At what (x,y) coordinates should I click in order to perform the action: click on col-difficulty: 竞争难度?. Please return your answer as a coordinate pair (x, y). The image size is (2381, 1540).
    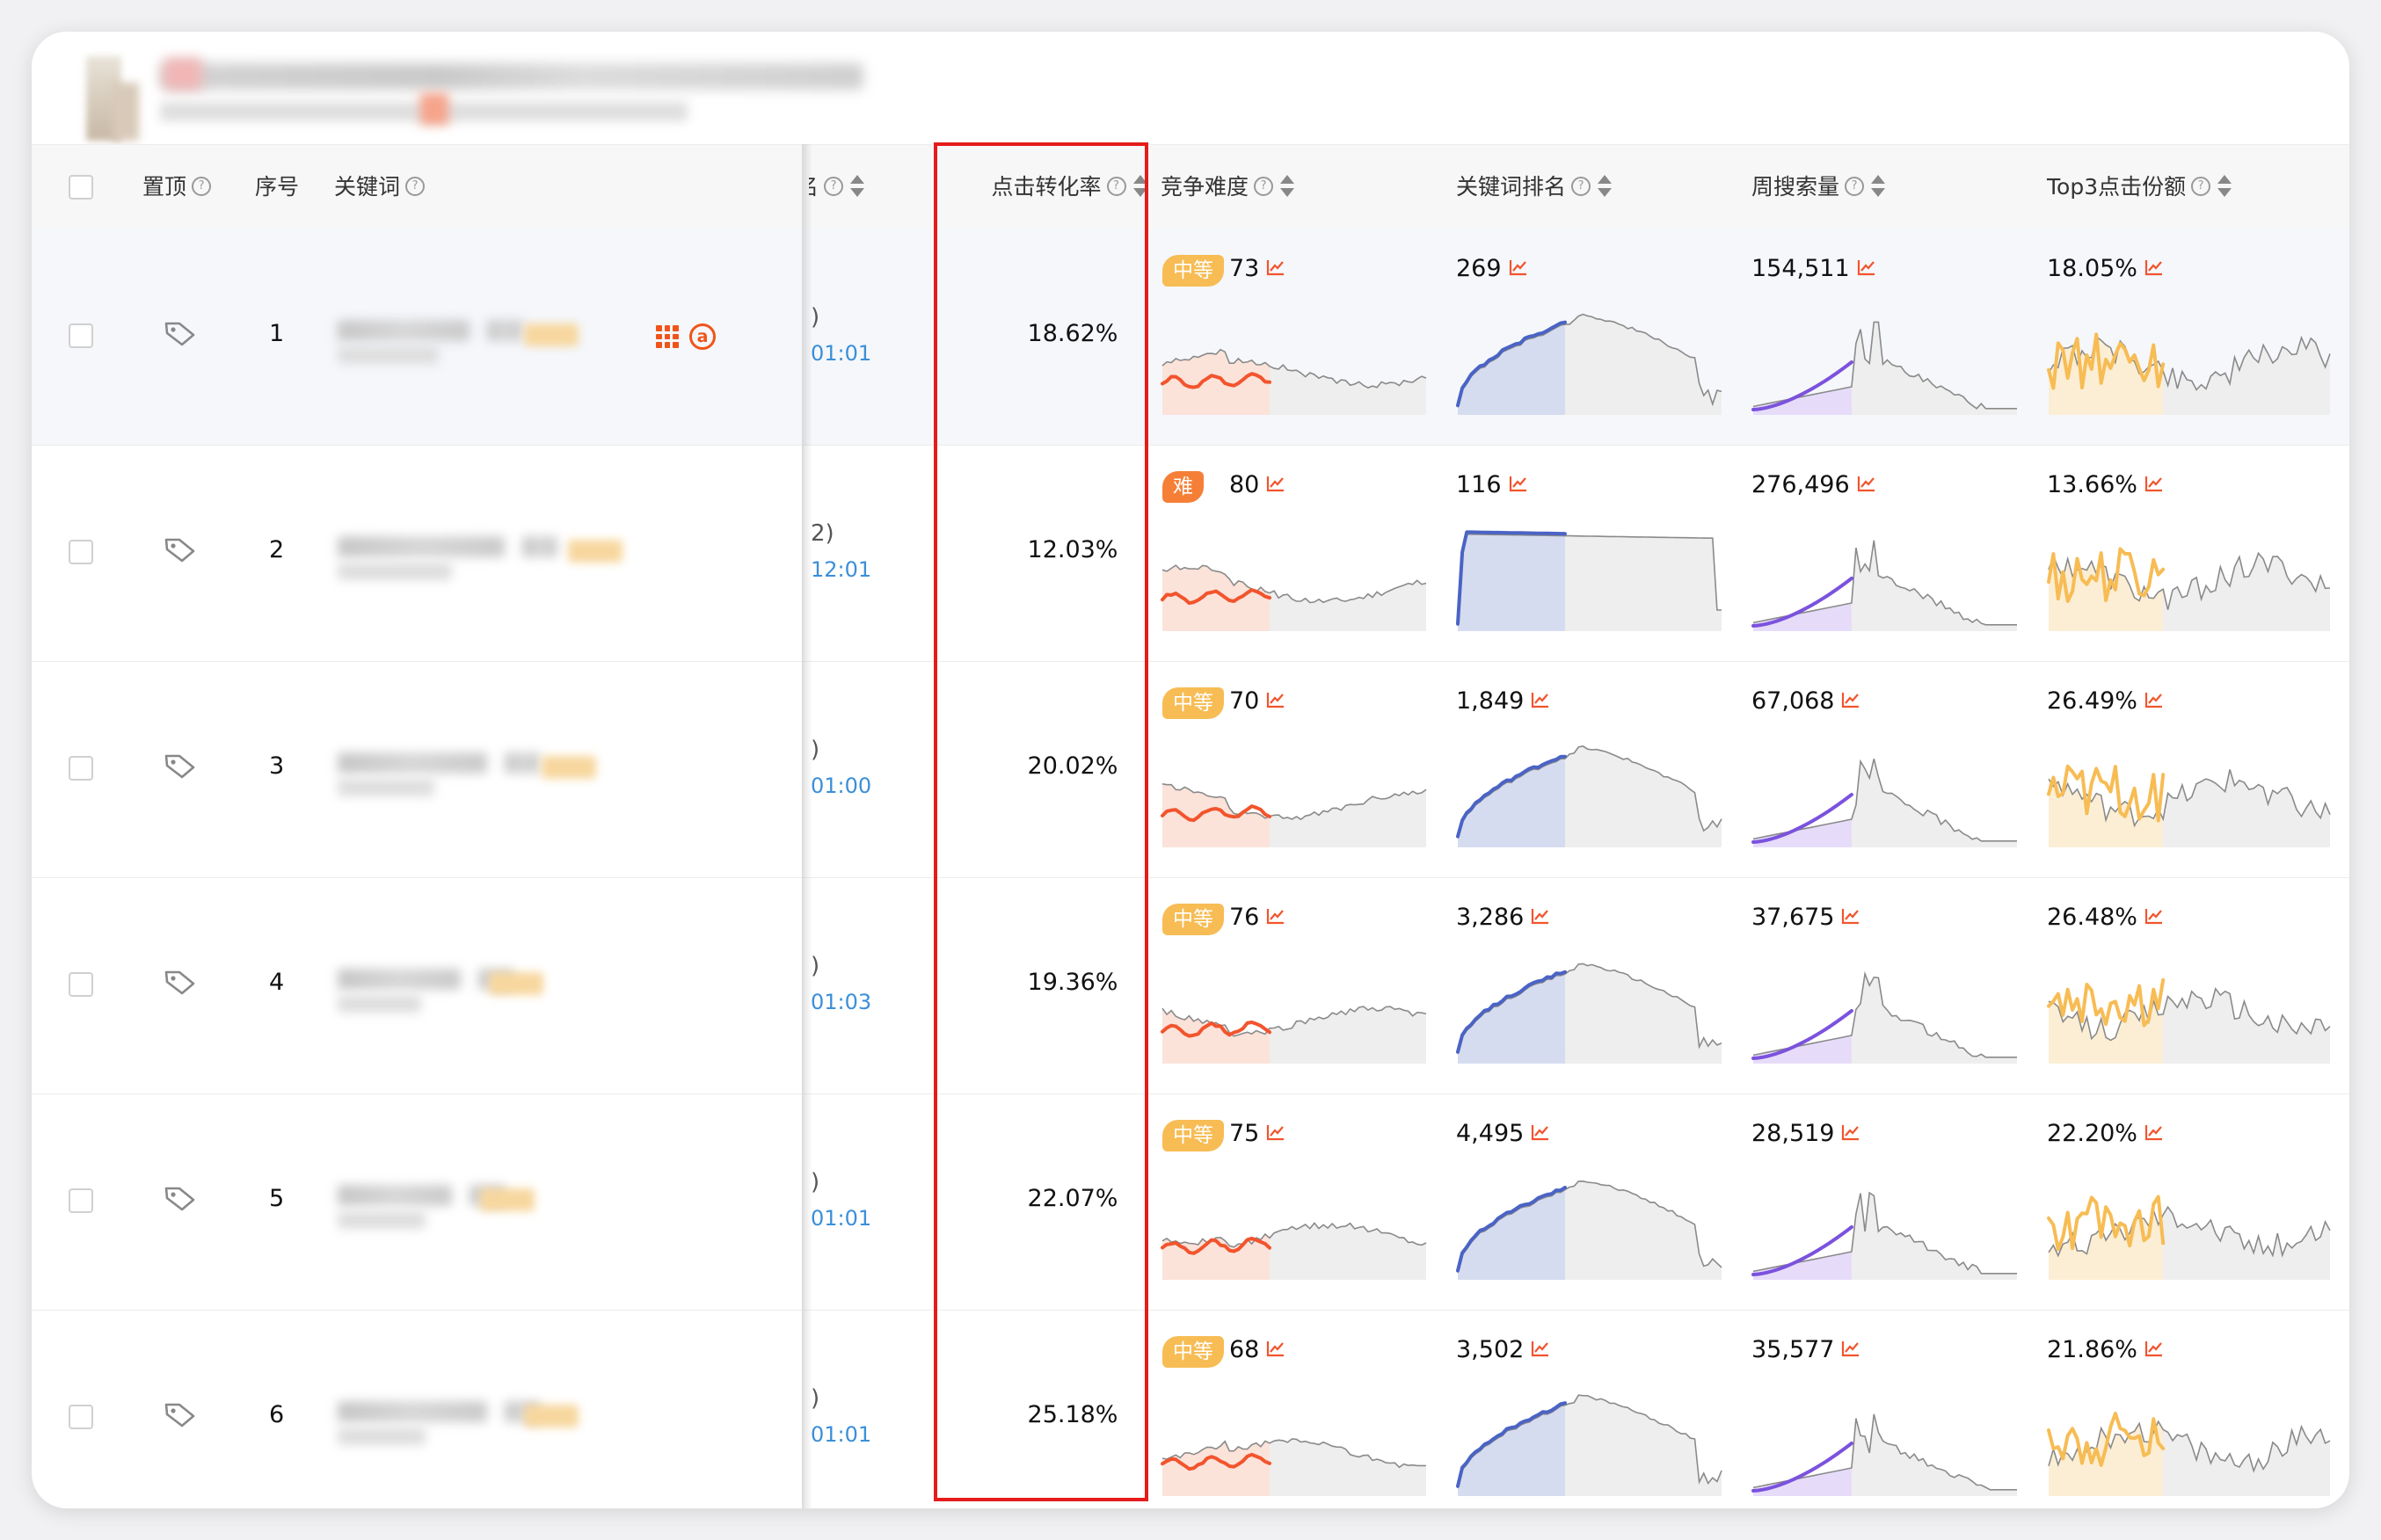
    Looking at the image, I should click on (1228, 187).